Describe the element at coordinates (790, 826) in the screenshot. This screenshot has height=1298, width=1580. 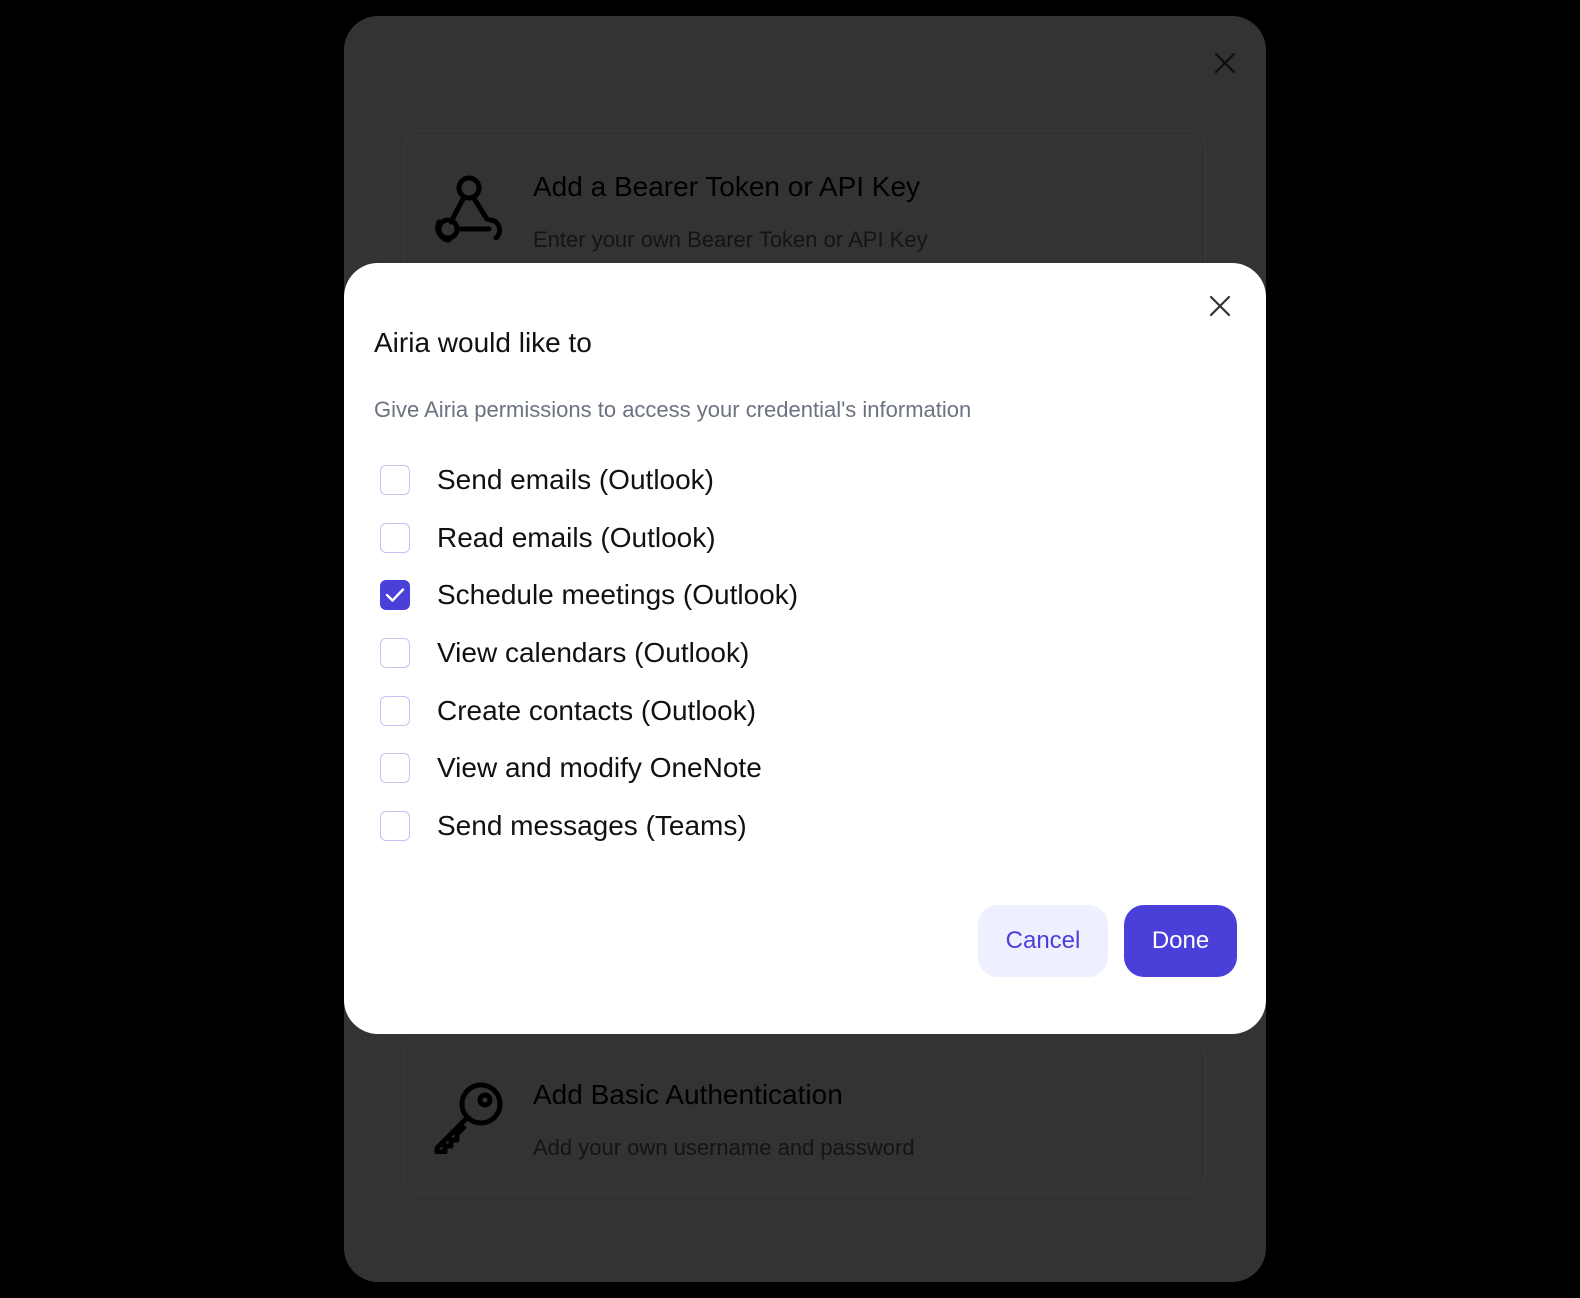
I see `permission-item-teams-messages: Send messages (Teams)` at that location.